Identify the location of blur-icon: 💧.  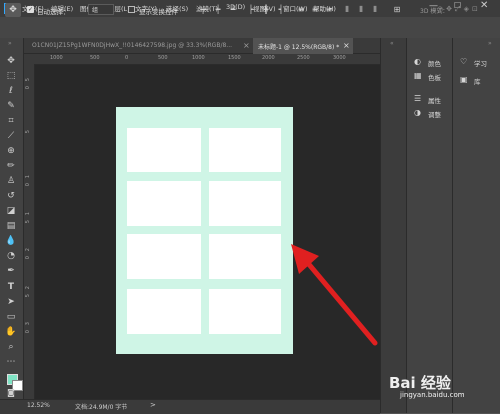
(11, 241).